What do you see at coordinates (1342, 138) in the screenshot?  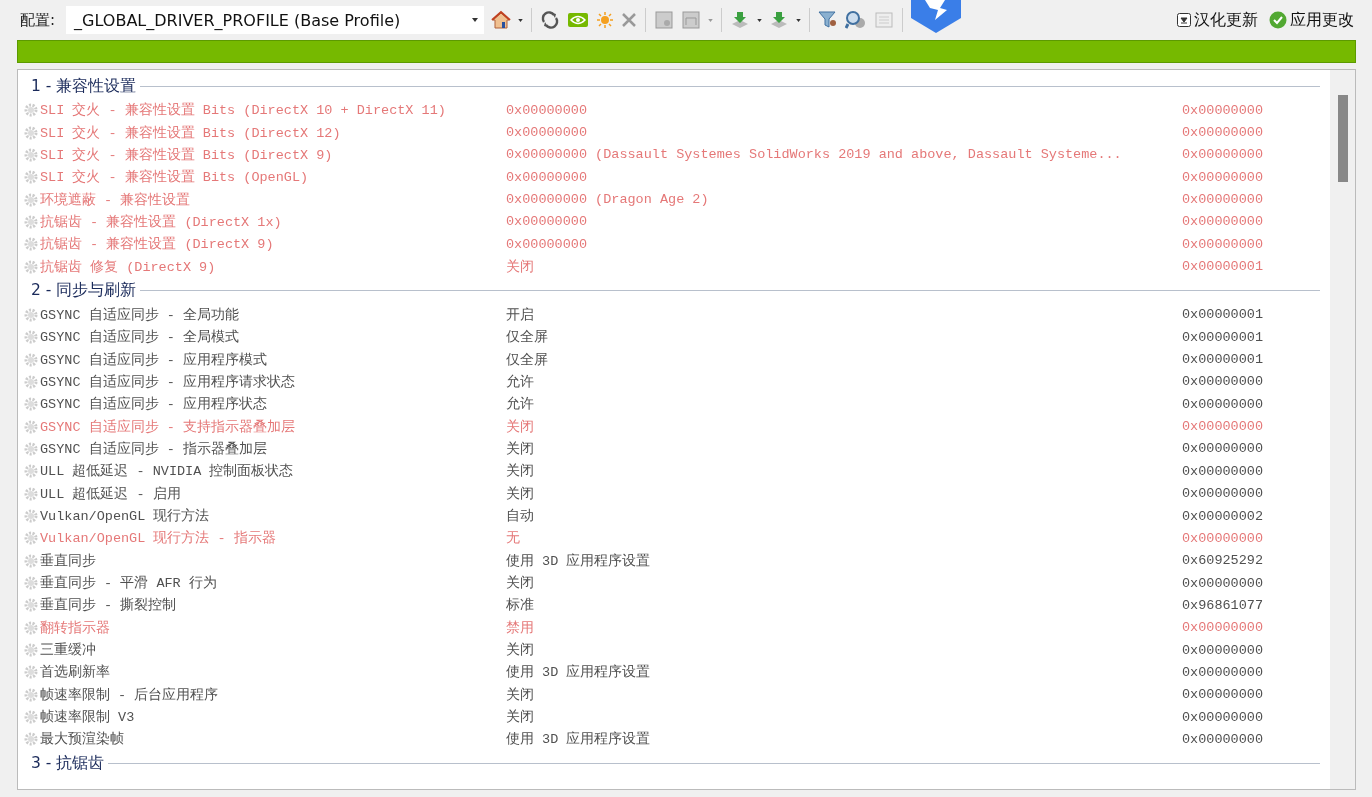 I see `scrollbar-thumb` at bounding box center [1342, 138].